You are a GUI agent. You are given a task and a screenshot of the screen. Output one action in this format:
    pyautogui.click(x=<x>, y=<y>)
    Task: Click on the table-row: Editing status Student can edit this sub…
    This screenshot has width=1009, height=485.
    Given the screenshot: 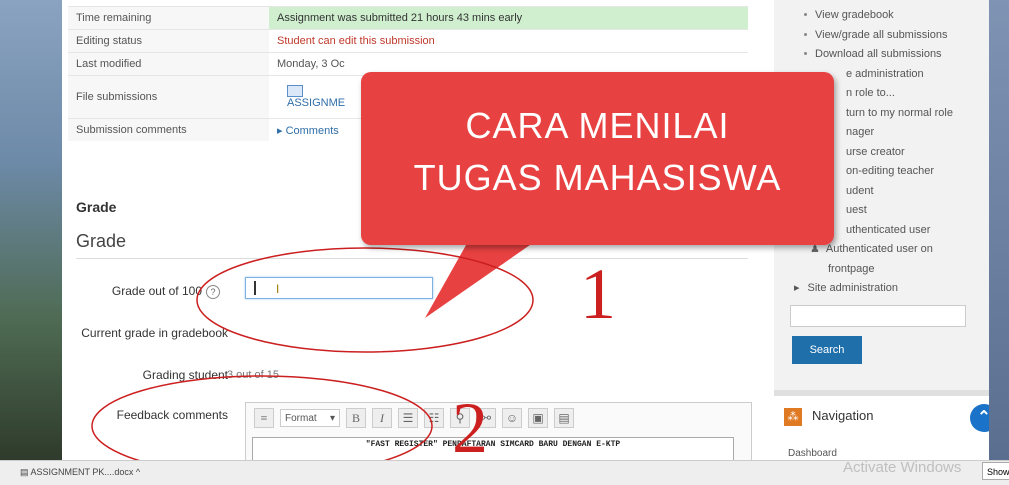 What is the action you would take?
    pyautogui.click(x=408, y=41)
    